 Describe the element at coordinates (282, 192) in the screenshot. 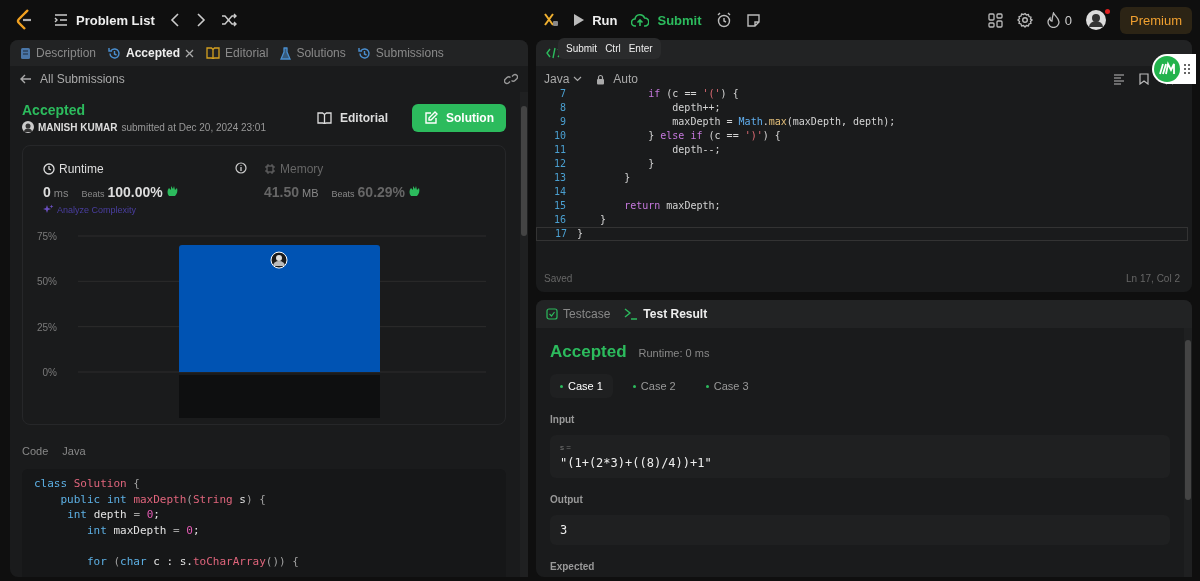

I see `stat-value: 41.50` at that location.